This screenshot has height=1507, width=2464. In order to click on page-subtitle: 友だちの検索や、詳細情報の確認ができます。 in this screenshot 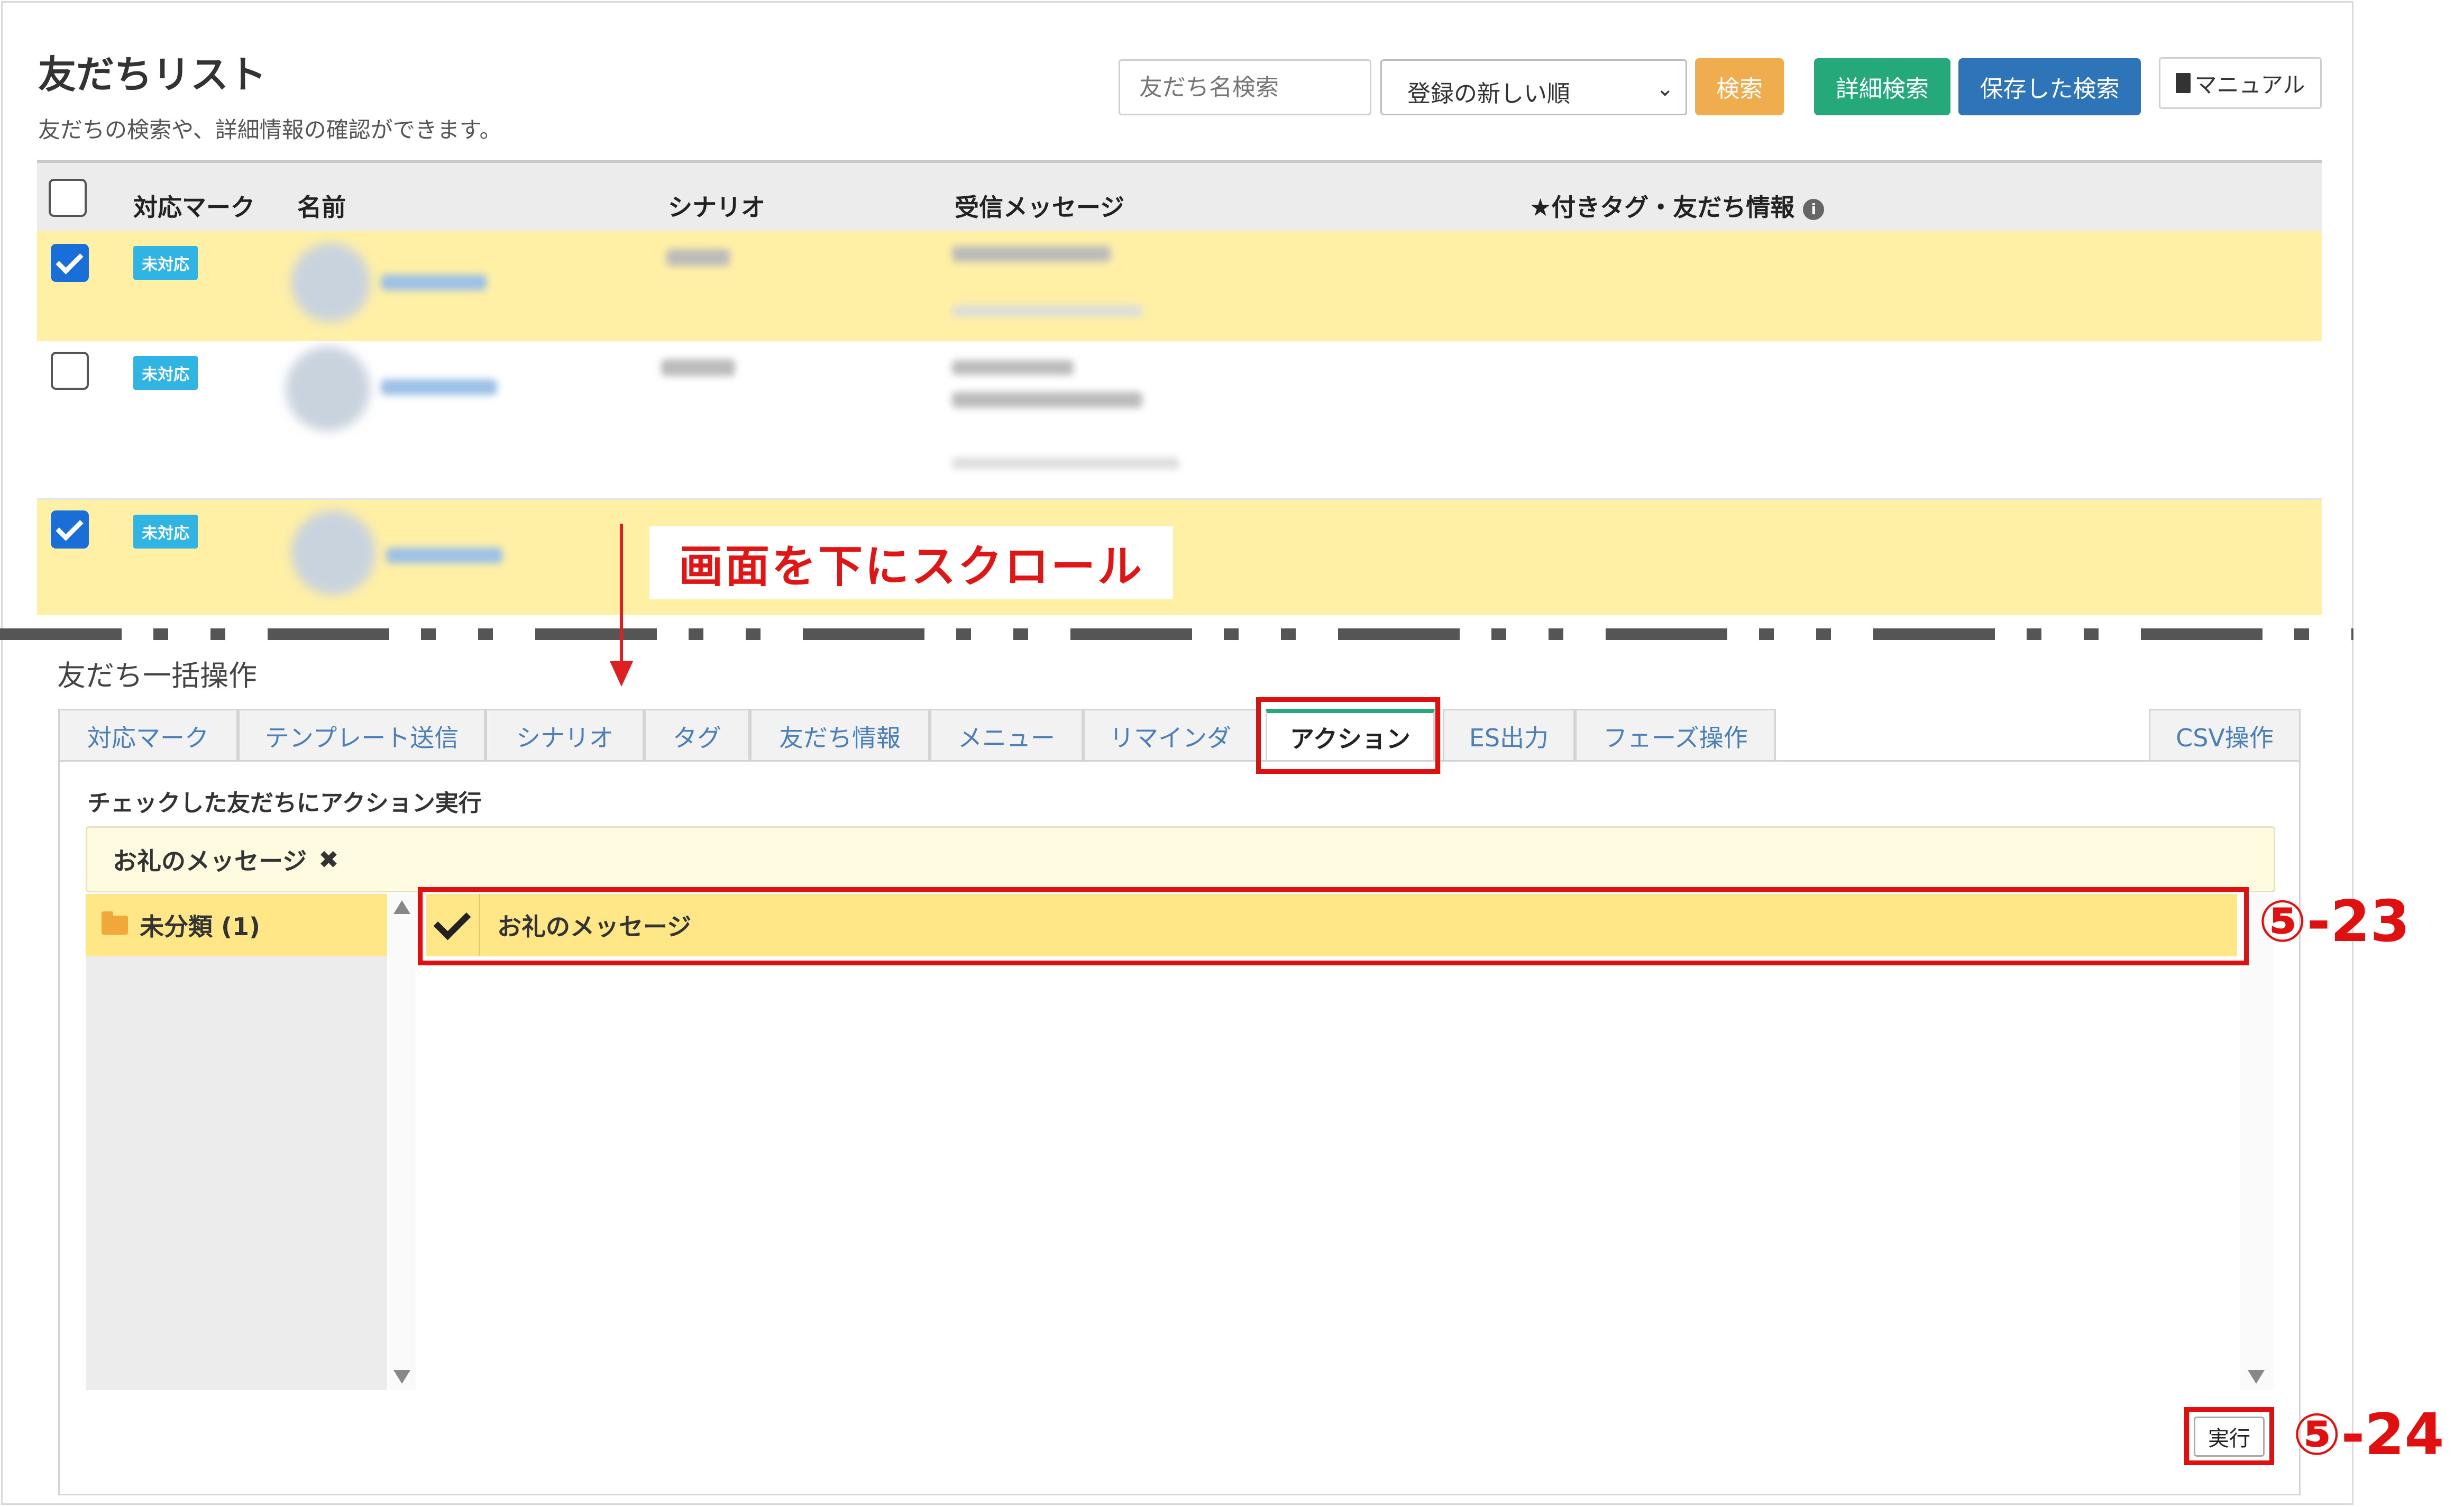, I will do `click(270, 130)`.